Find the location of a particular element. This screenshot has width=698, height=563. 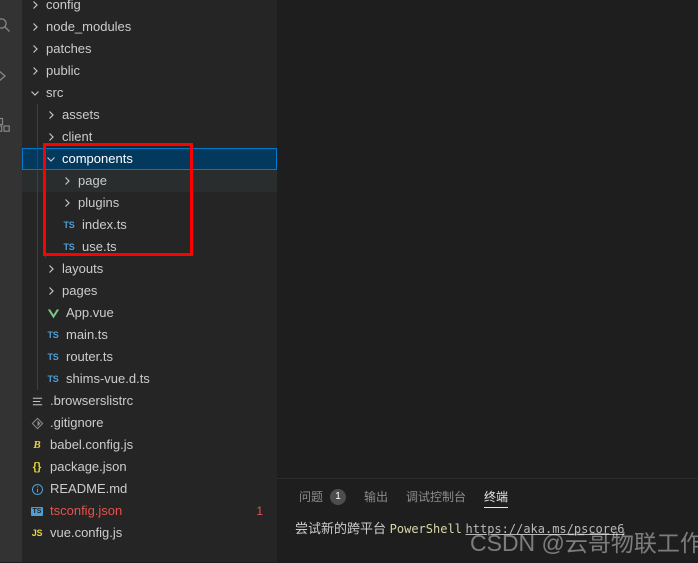

tab-terminal: 终端 is located at coordinates (496, 496).